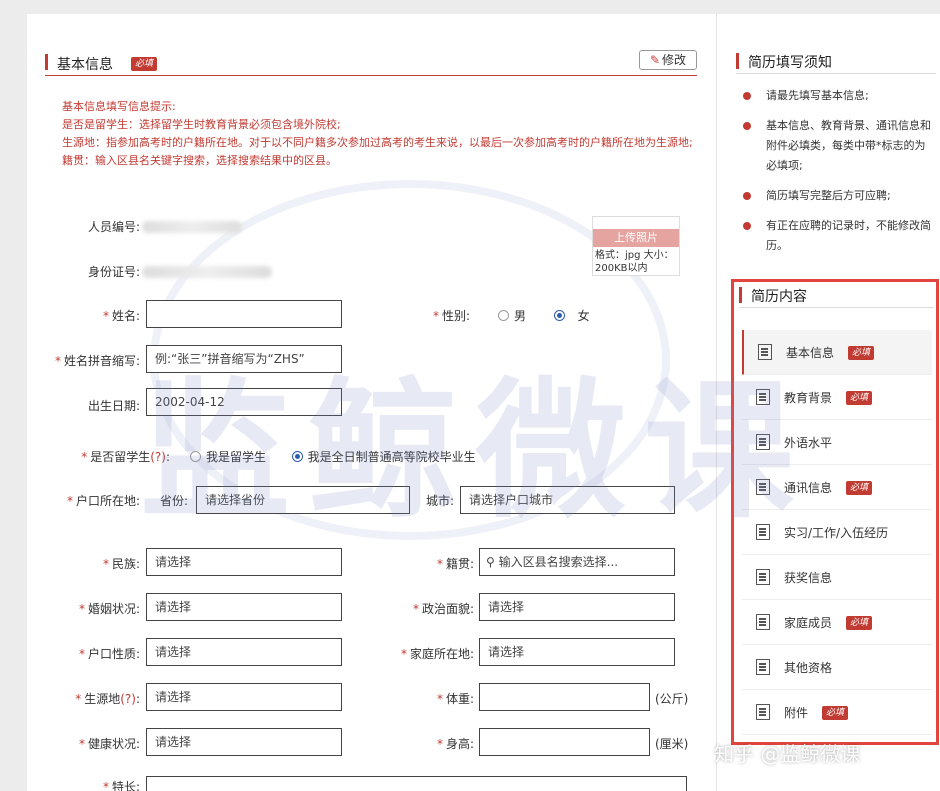  Describe the element at coordinates (437, 654) in the screenshot. I see `home-label: * 家庭所在地:` at that location.